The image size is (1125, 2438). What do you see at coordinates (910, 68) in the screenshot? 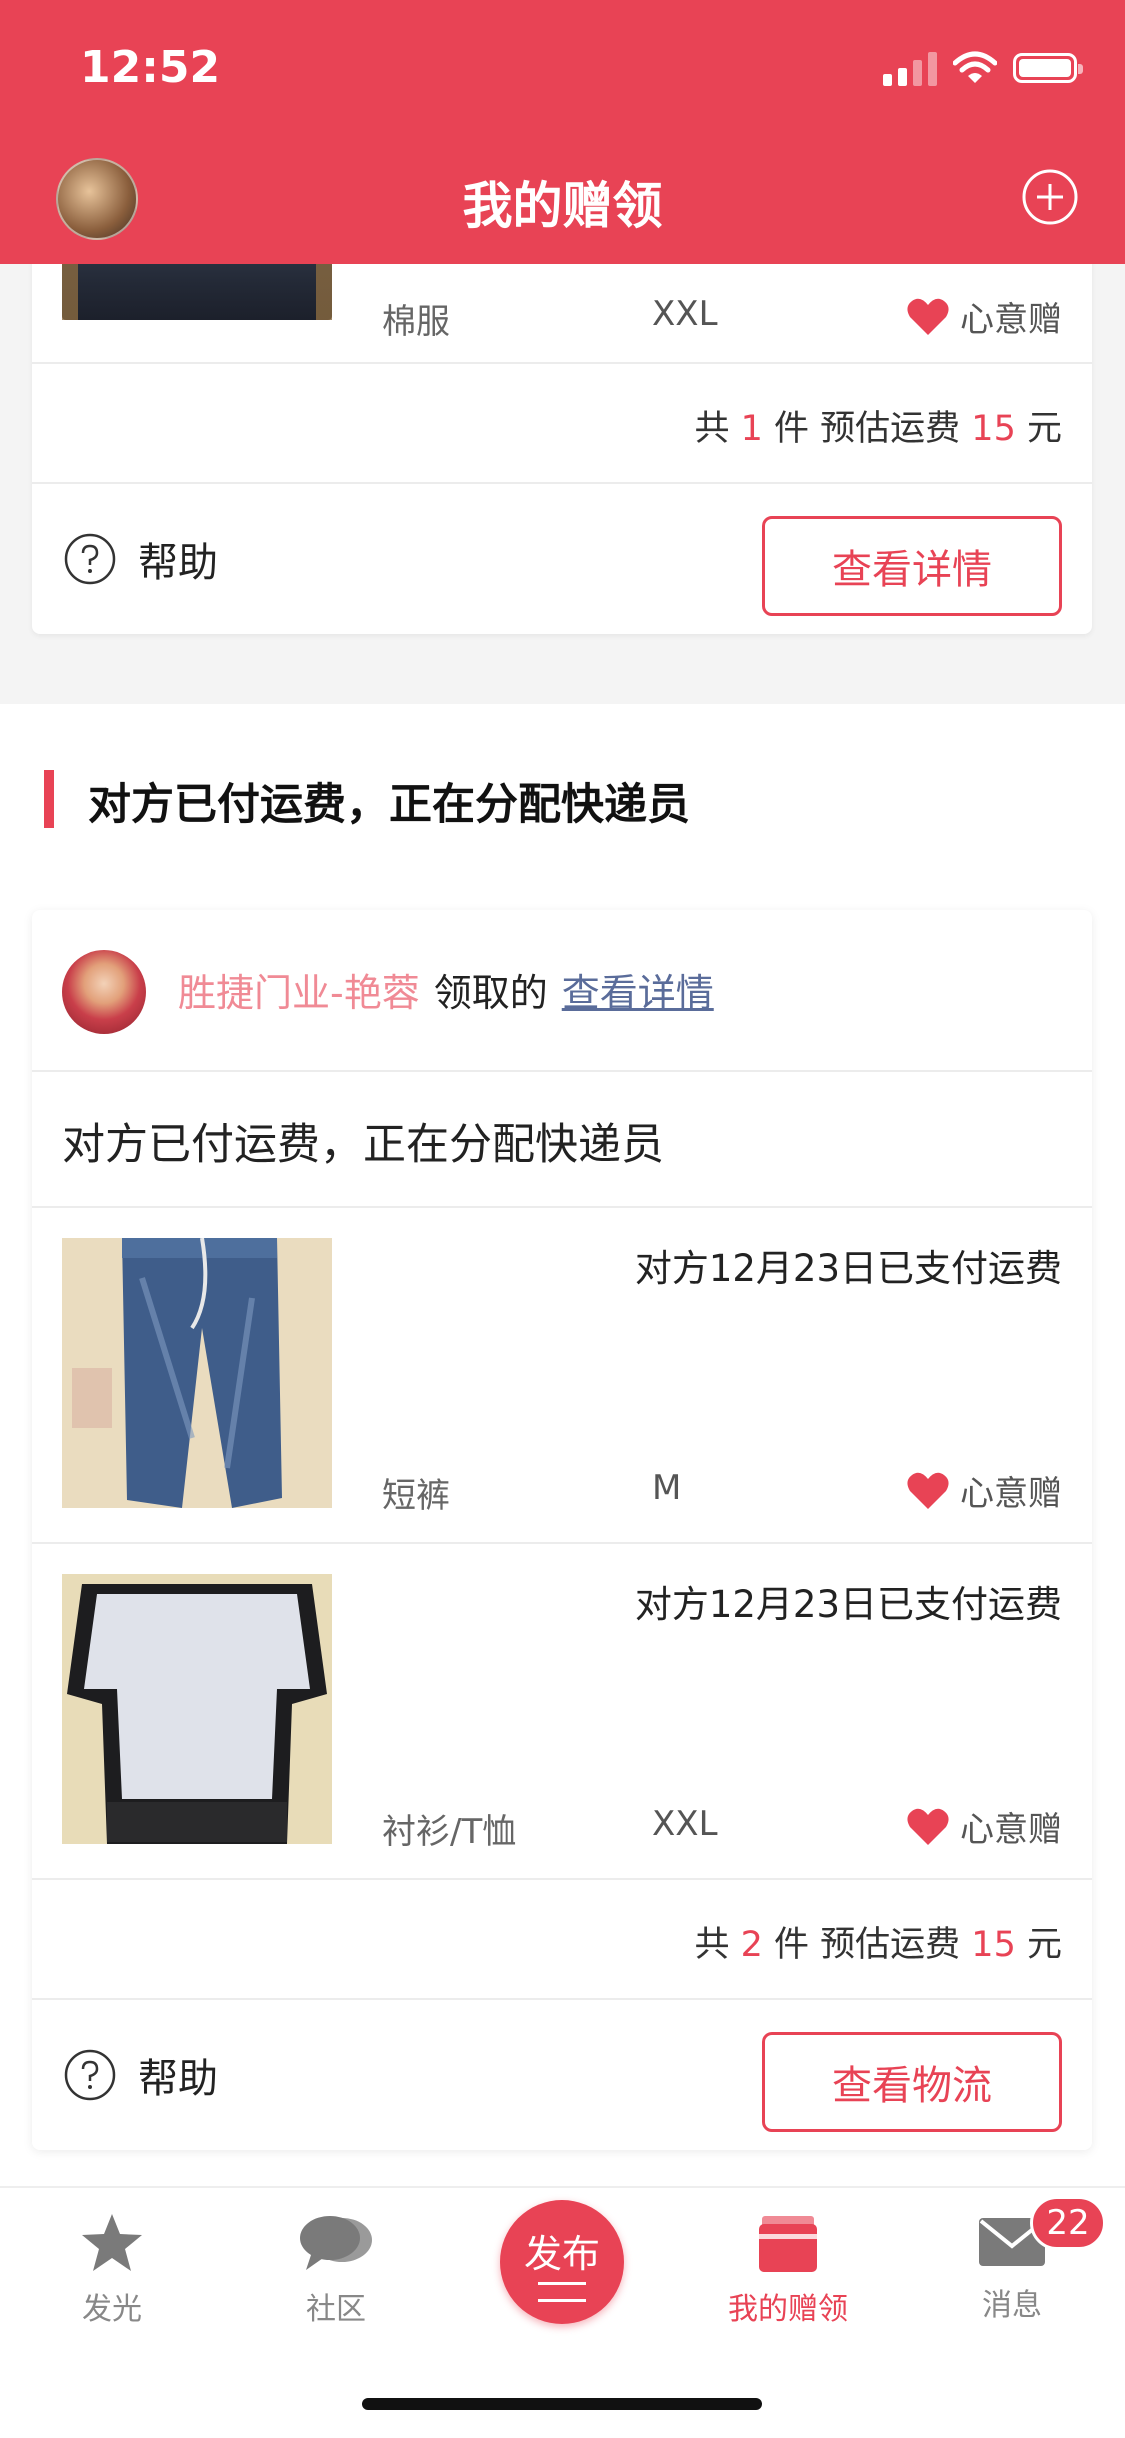
I see `signal-icon` at bounding box center [910, 68].